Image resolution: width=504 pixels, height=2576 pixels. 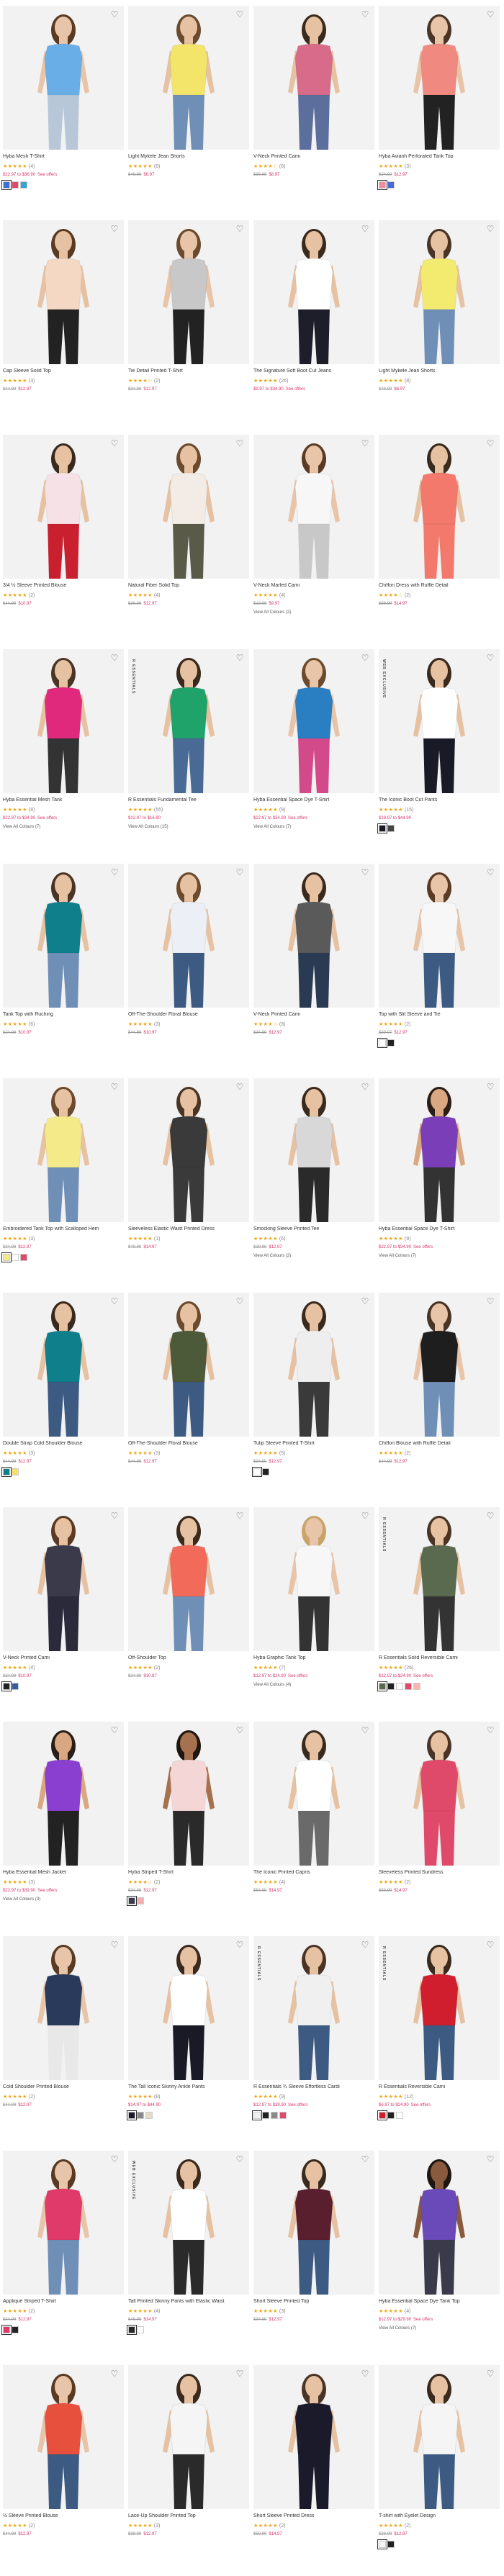 I want to click on product-name: Top with Slit Sleeve and Tie, so click(x=439, y=1015).